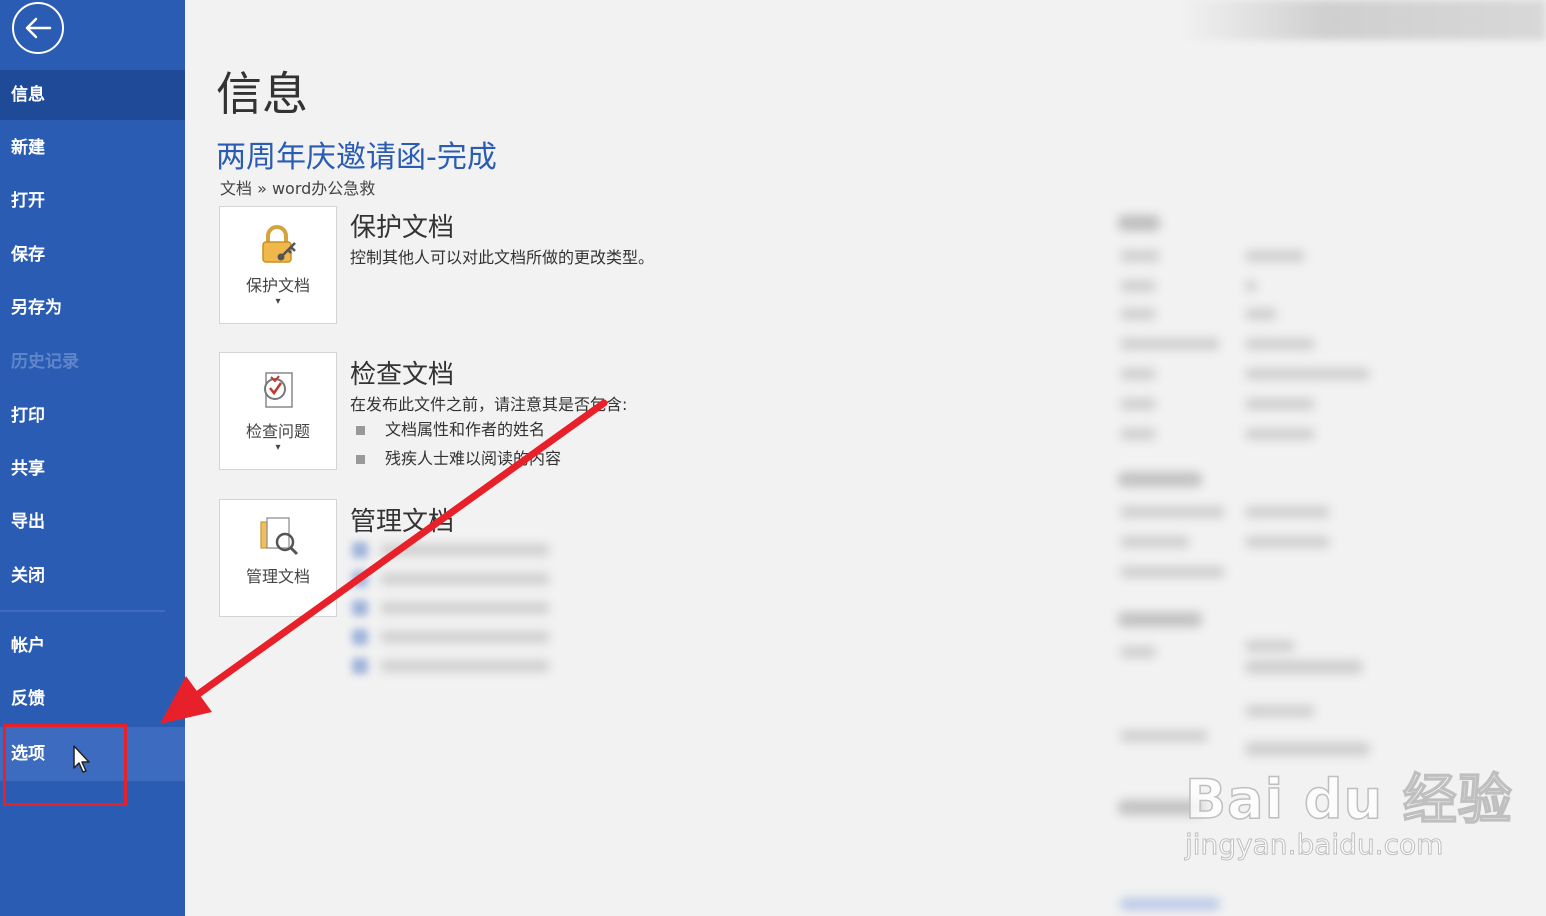 Image resolution: width=1546 pixels, height=916 pixels. Describe the element at coordinates (1348, 799) in the screenshot. I see `watermark-logo: Bai du 经验` at that location.